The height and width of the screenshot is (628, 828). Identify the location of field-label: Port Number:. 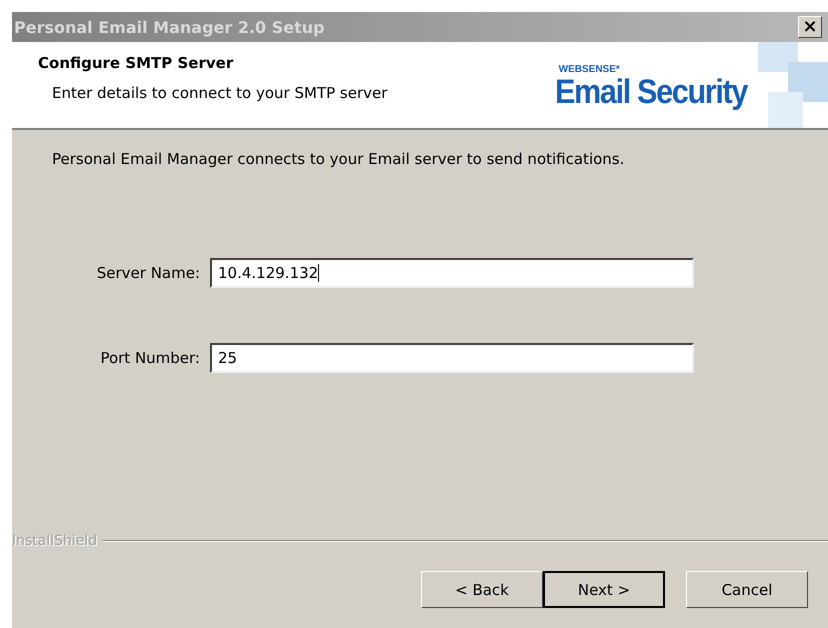
(150, 358).